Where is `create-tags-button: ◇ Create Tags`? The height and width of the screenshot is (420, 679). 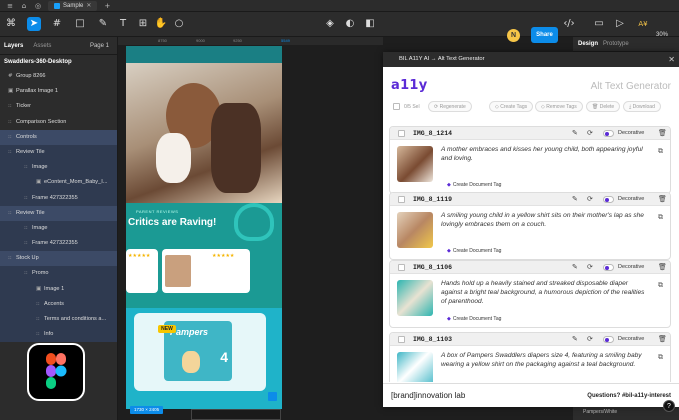
create-tags-button: ◇ Create Tags is located at coordinates (511, 106).